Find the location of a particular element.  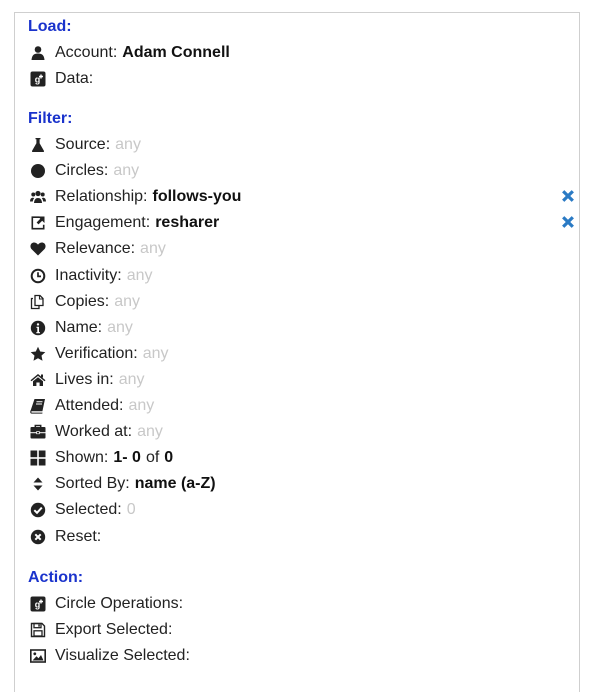

home-icon is located at coordinates (38, 380).